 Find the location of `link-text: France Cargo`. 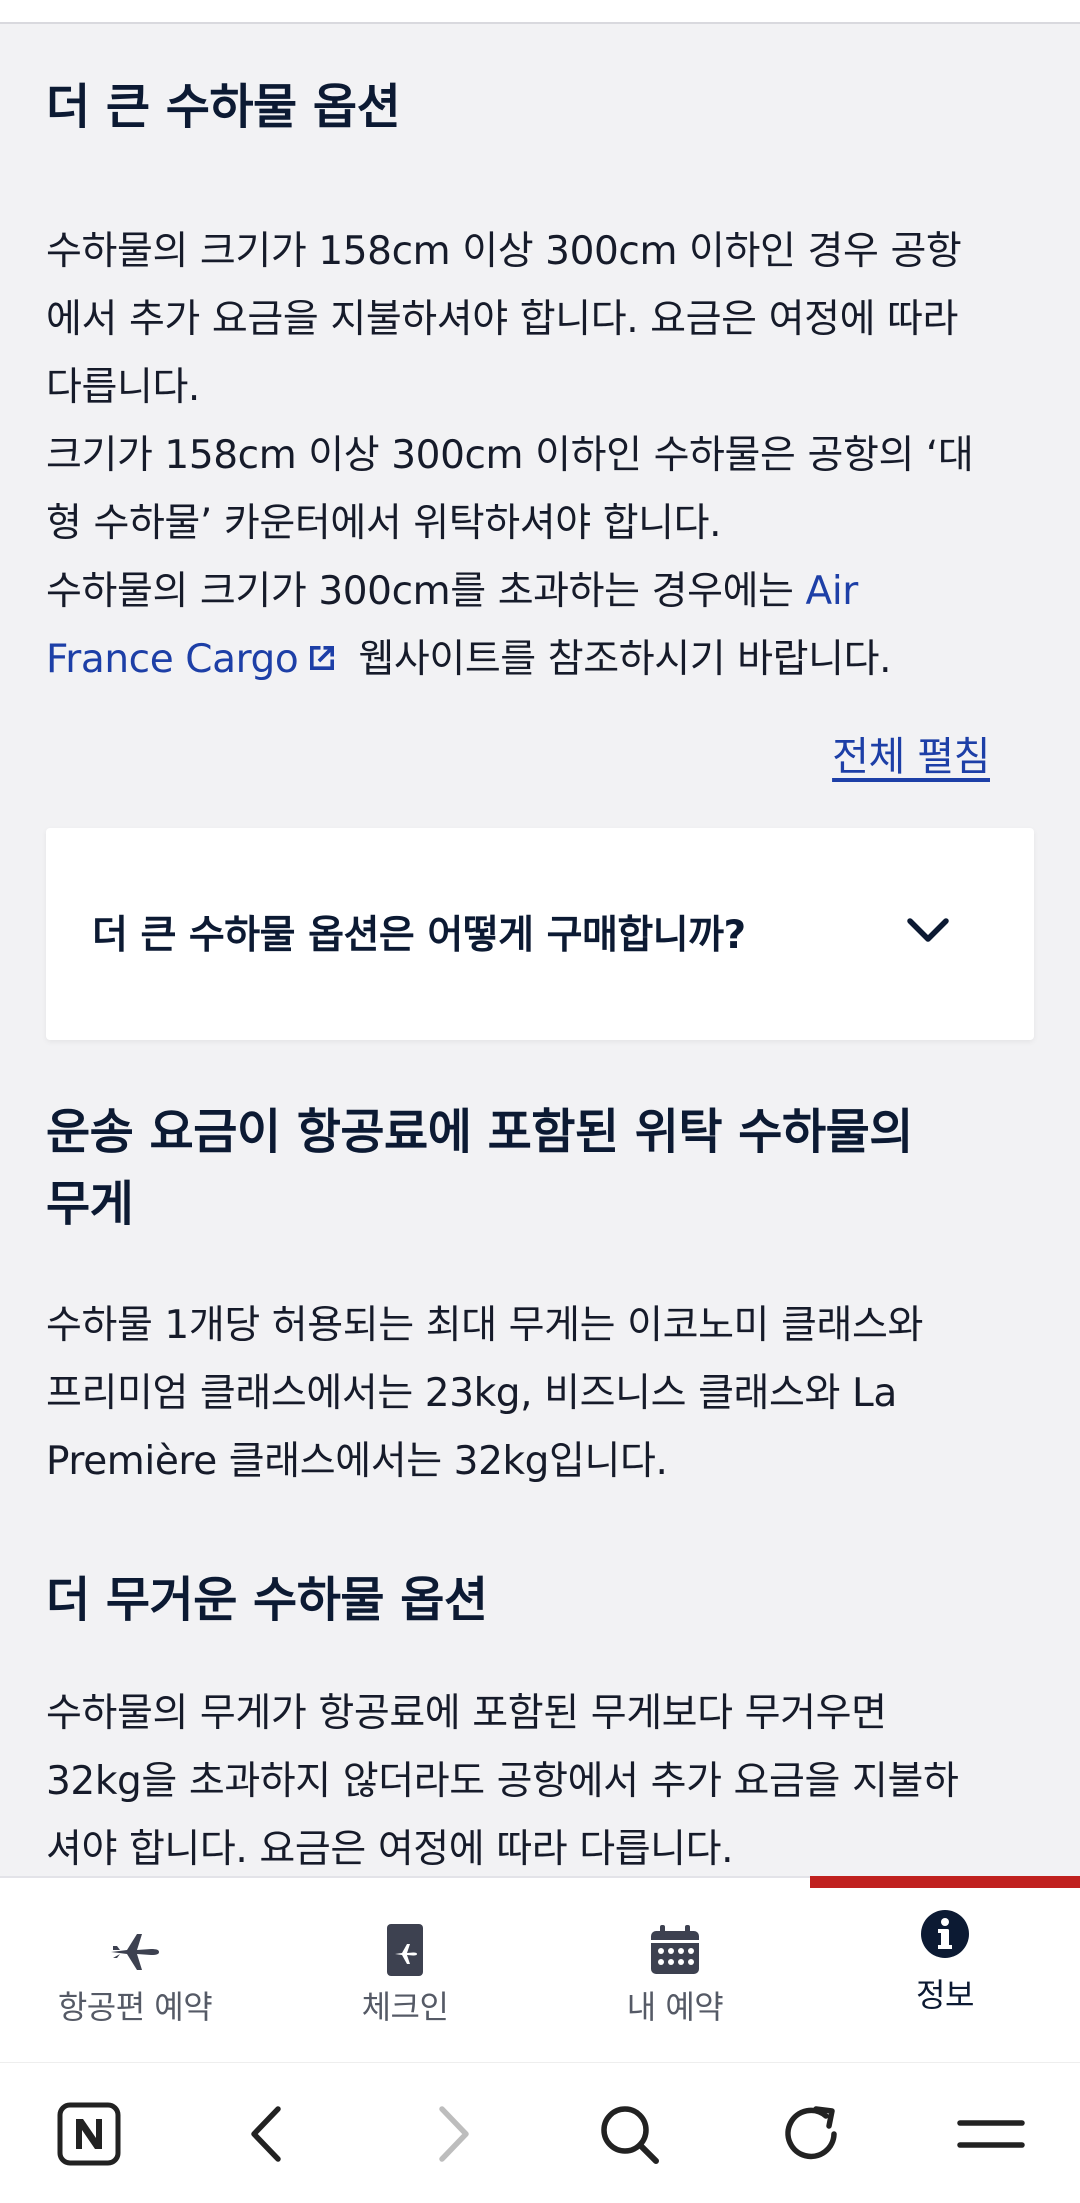

link-text: France Cargo is located at coordinates (172, 659).